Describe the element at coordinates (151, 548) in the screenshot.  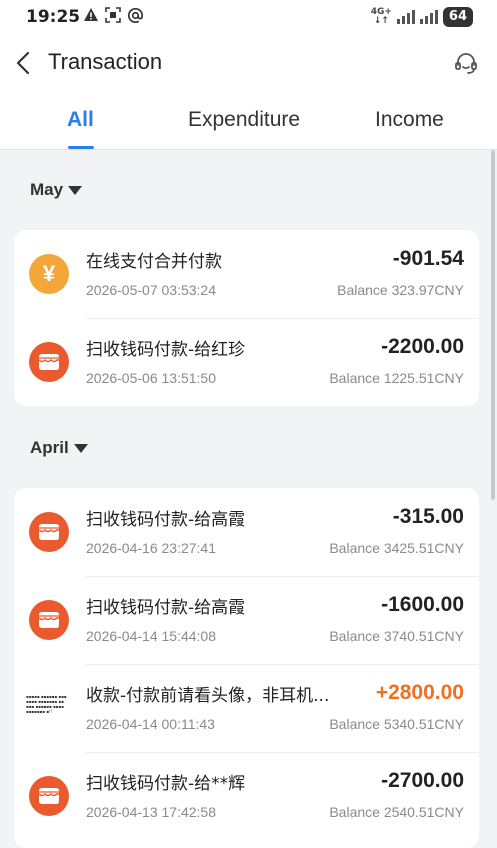
I see `transaction-datetime: 2026-04-16 23:27:41` at that location.